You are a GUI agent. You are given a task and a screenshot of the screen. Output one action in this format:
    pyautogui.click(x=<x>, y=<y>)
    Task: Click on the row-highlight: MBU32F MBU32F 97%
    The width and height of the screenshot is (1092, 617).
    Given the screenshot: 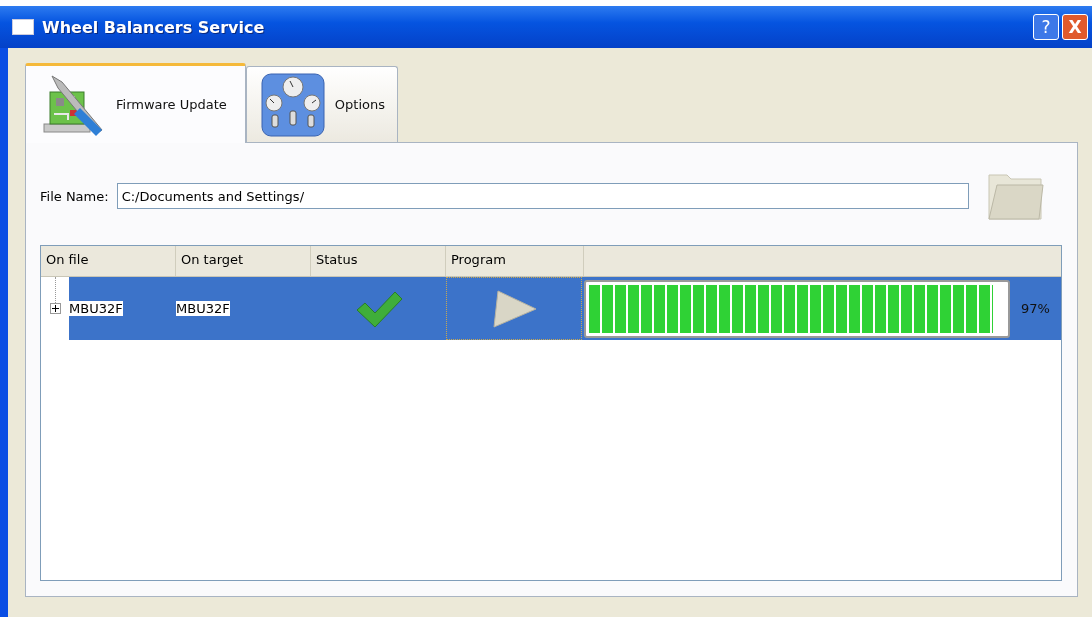 What is the action you would take?
    pyautogui.click(x=565, y=308)
    